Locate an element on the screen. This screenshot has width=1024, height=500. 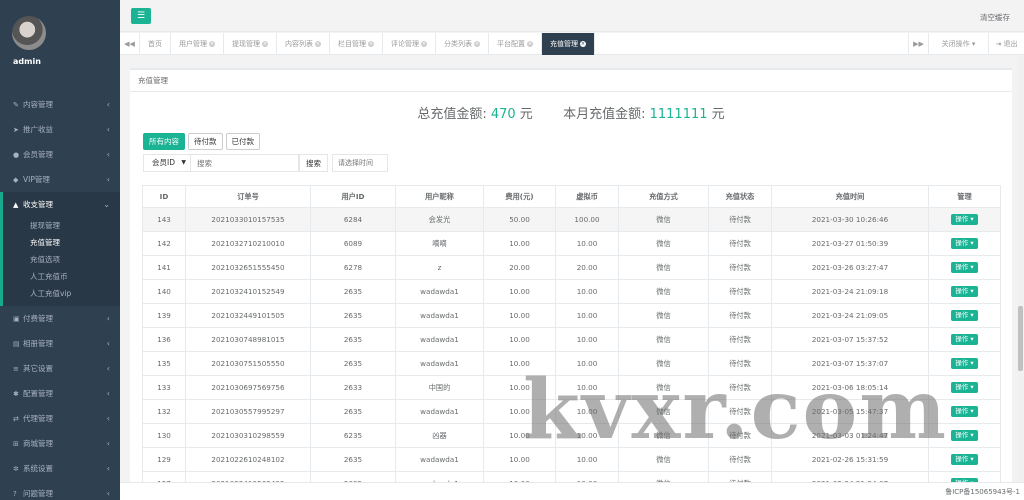
tab-1: 首页 is located at coordinates (155, 44).